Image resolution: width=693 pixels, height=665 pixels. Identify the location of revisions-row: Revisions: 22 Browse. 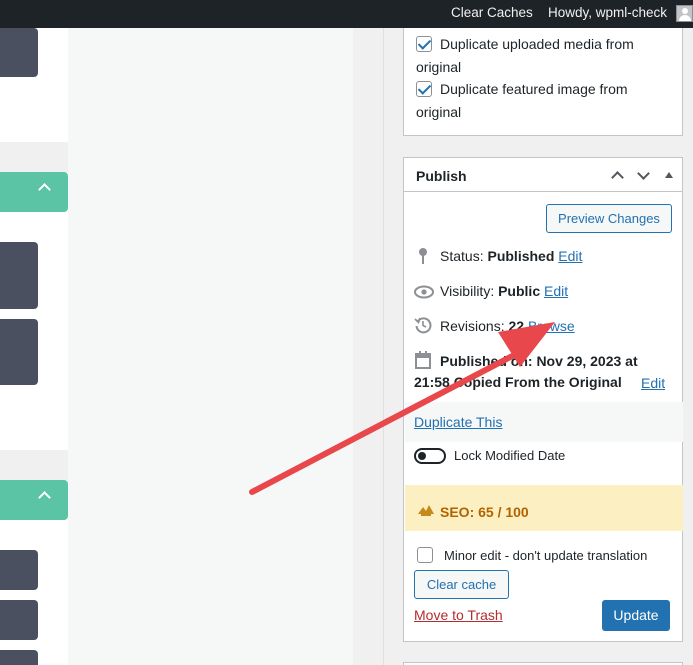
(507, 326).